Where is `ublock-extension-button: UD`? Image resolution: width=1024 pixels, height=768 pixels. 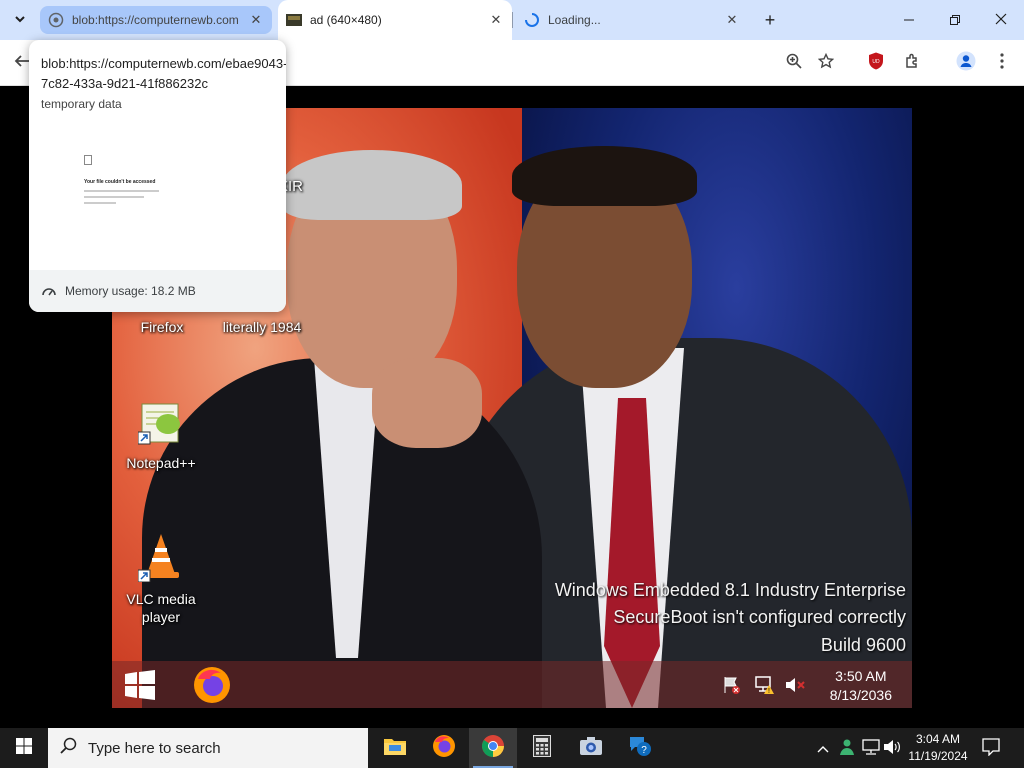
ublock-extension-button: UD is located at coordinates (876, 63).